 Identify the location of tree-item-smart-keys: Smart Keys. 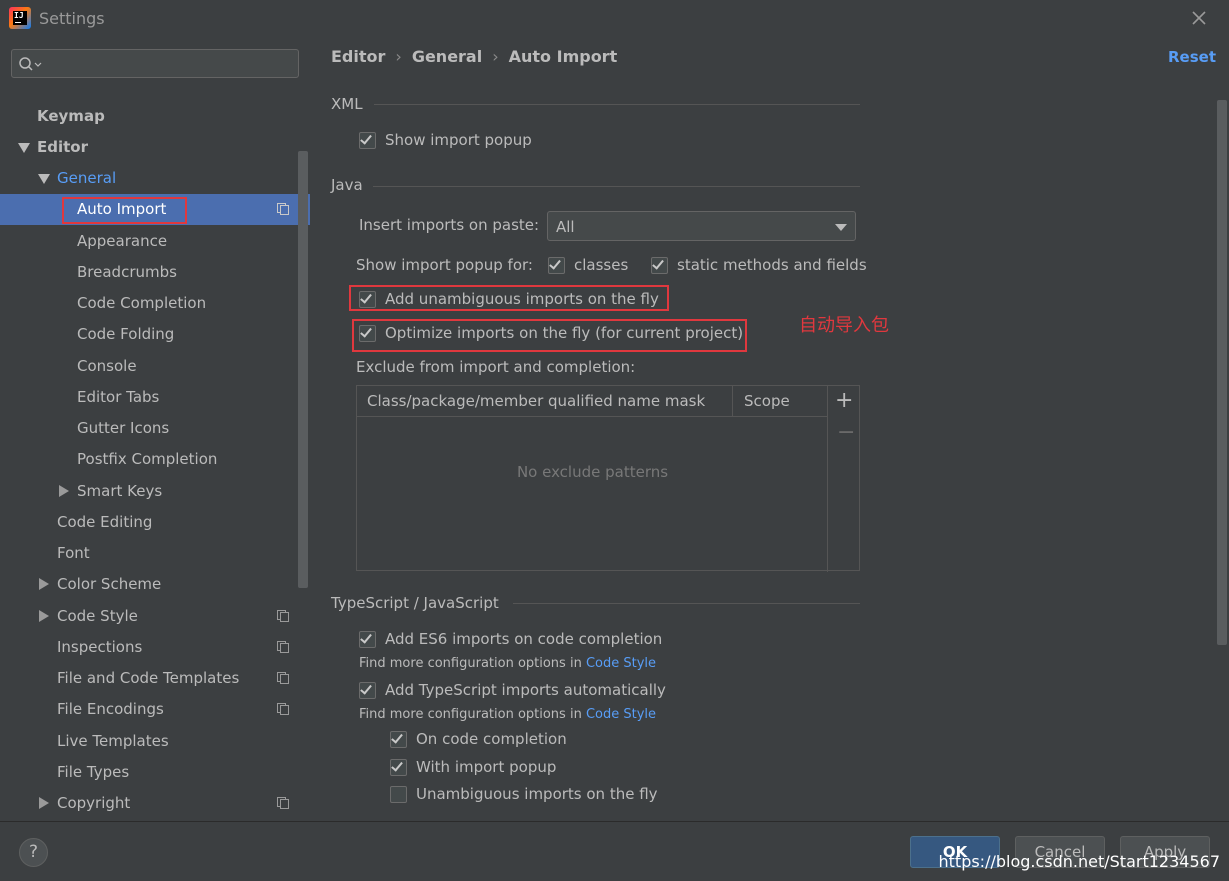
(149, 491).